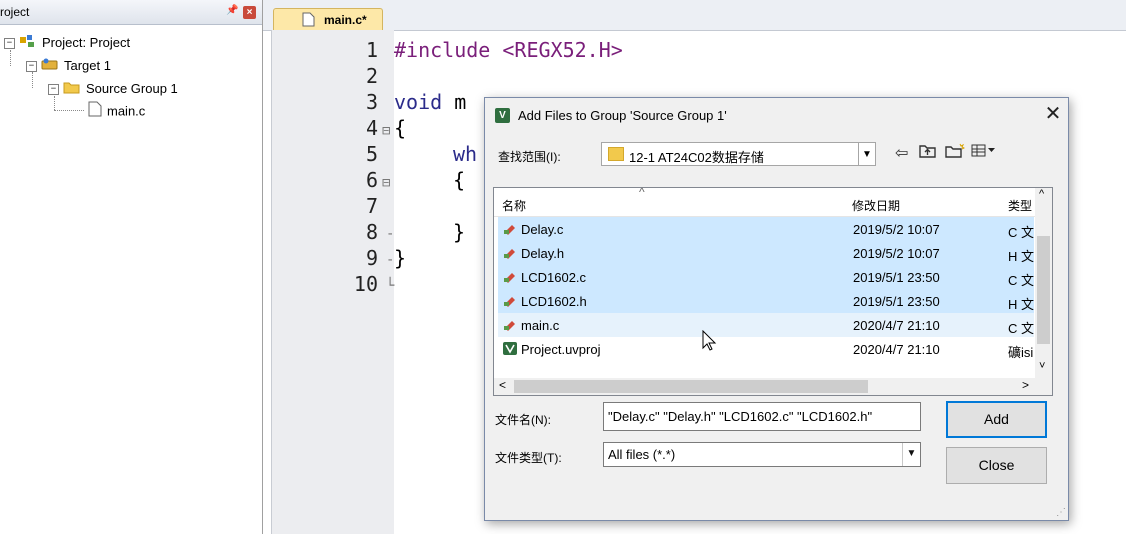 Image resolution: width=1126 pixels, height=534 pixels. What do you see at coordinates (454, 102) in the screenshot?
I see `code-text: m` at bounding box center [454, 102].